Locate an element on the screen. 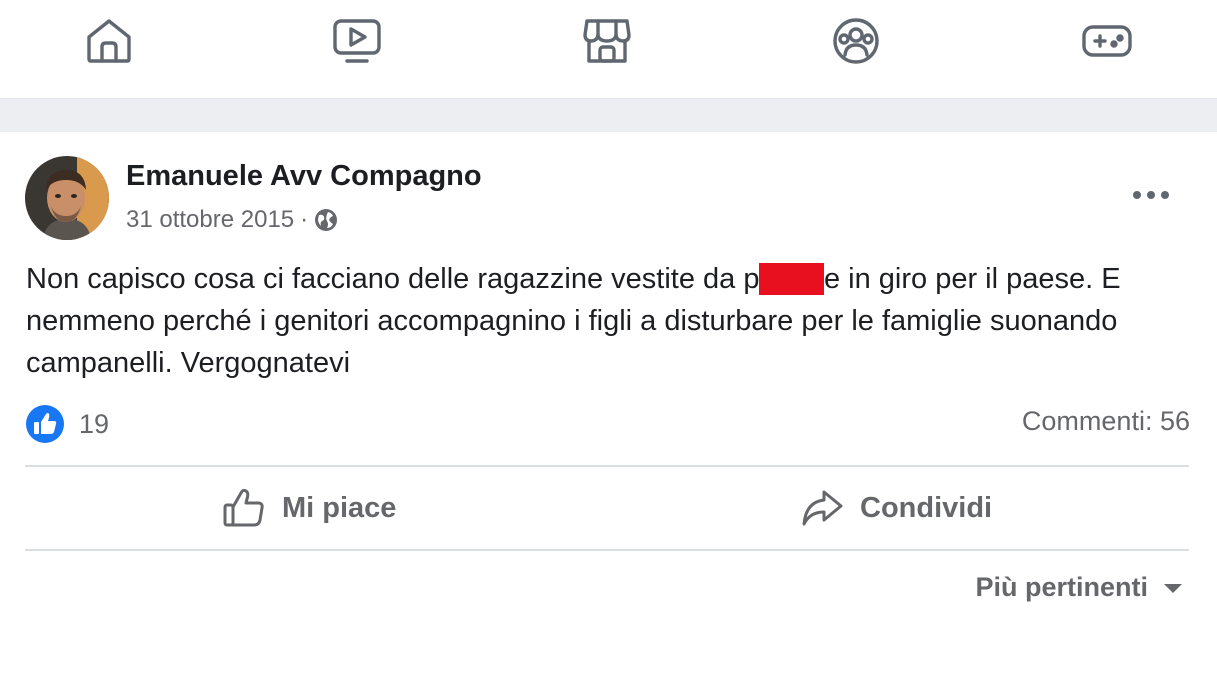 Image resolution: width=1217 pixels, height=694 pixels. post-meta: 31 ottobre 2015 · is located at coordinates (232, 220).